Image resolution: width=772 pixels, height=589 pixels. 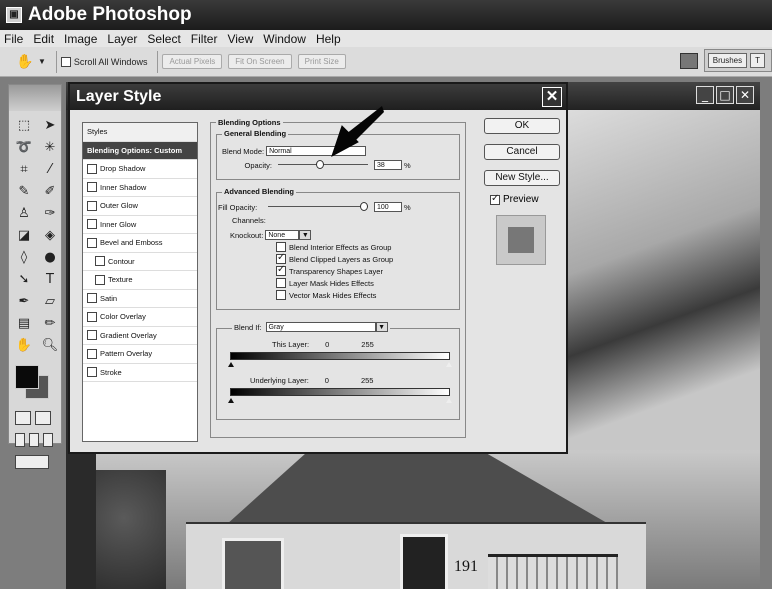 What do you see at coordinates (140, 150) in the screenshot?
I see `style-blending-options: Blending Options: Custom` at bounding box center [140, 150].